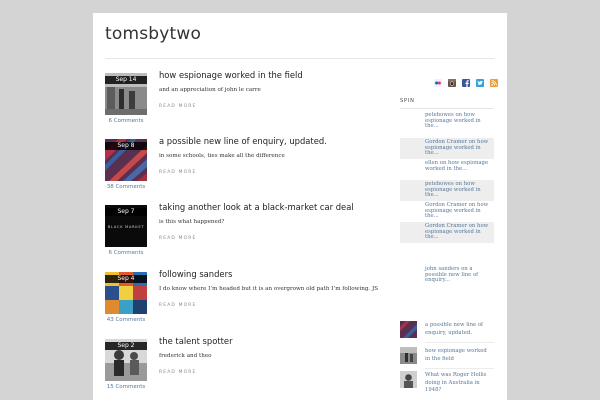 The width and height of the screenshot is (600, 400). What do you see at coordinates (447, 108) in the screenshot?
I see `sidebar-divider` at bounding box center [447, 108].